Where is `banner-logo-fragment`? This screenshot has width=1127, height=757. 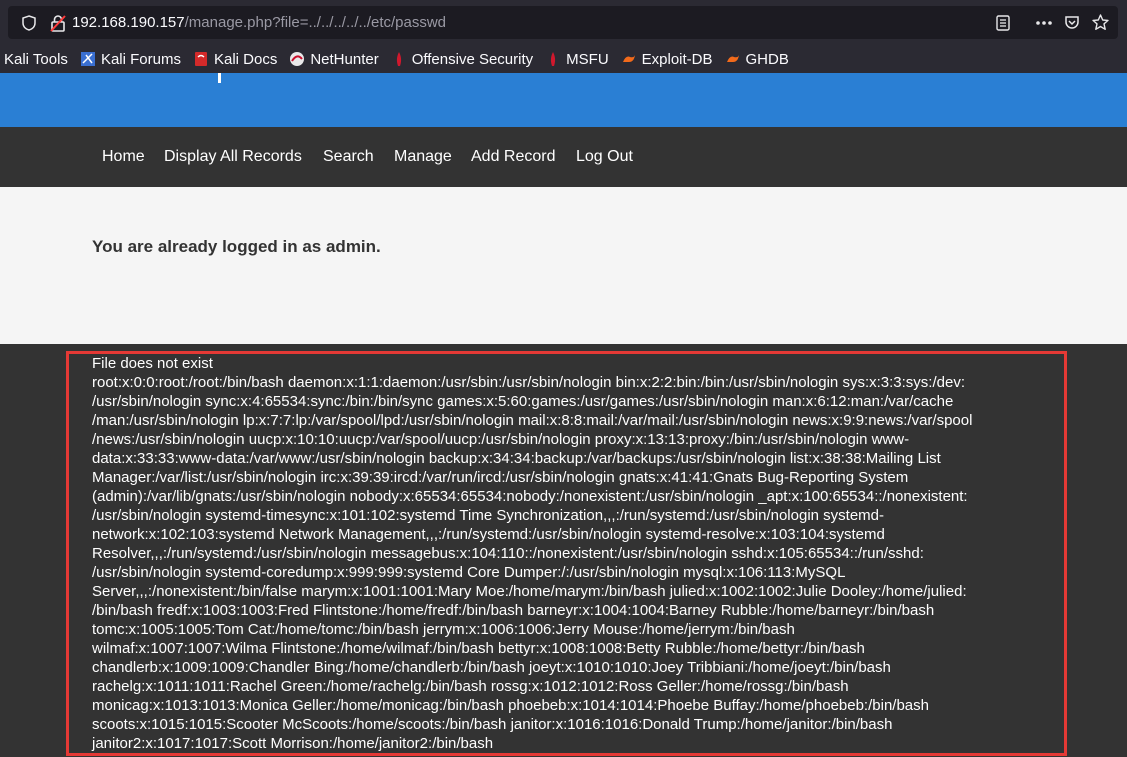 banner-logo-fragment is located at coordinates (219, 78).